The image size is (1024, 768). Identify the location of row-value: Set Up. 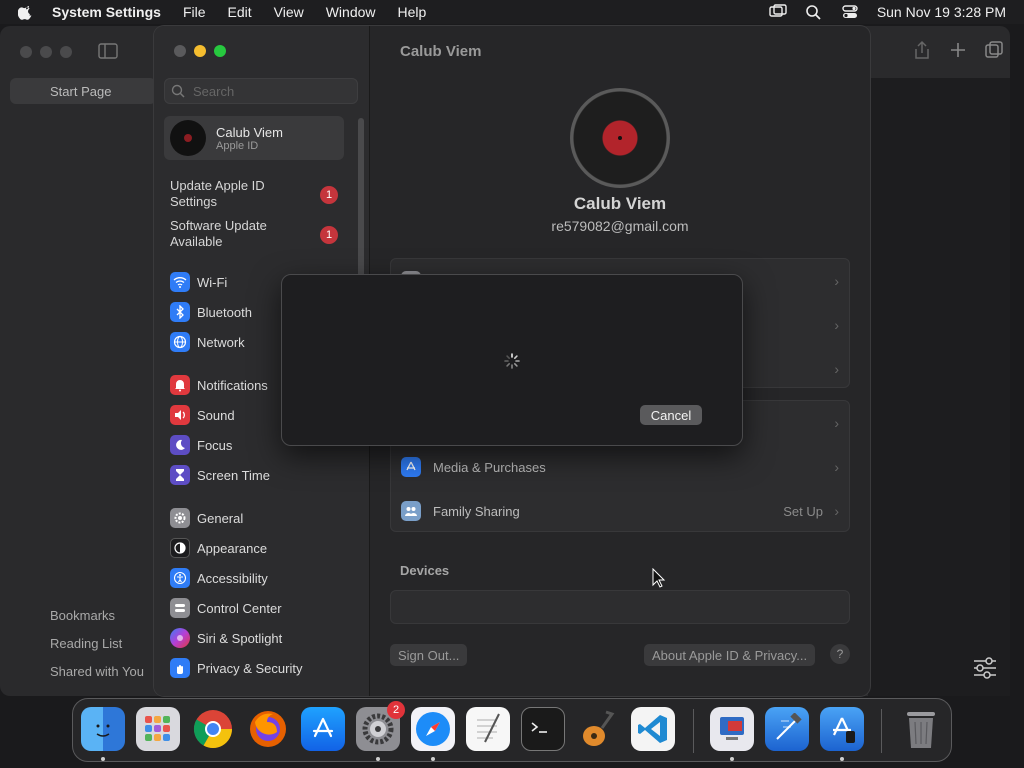
(803, 511).